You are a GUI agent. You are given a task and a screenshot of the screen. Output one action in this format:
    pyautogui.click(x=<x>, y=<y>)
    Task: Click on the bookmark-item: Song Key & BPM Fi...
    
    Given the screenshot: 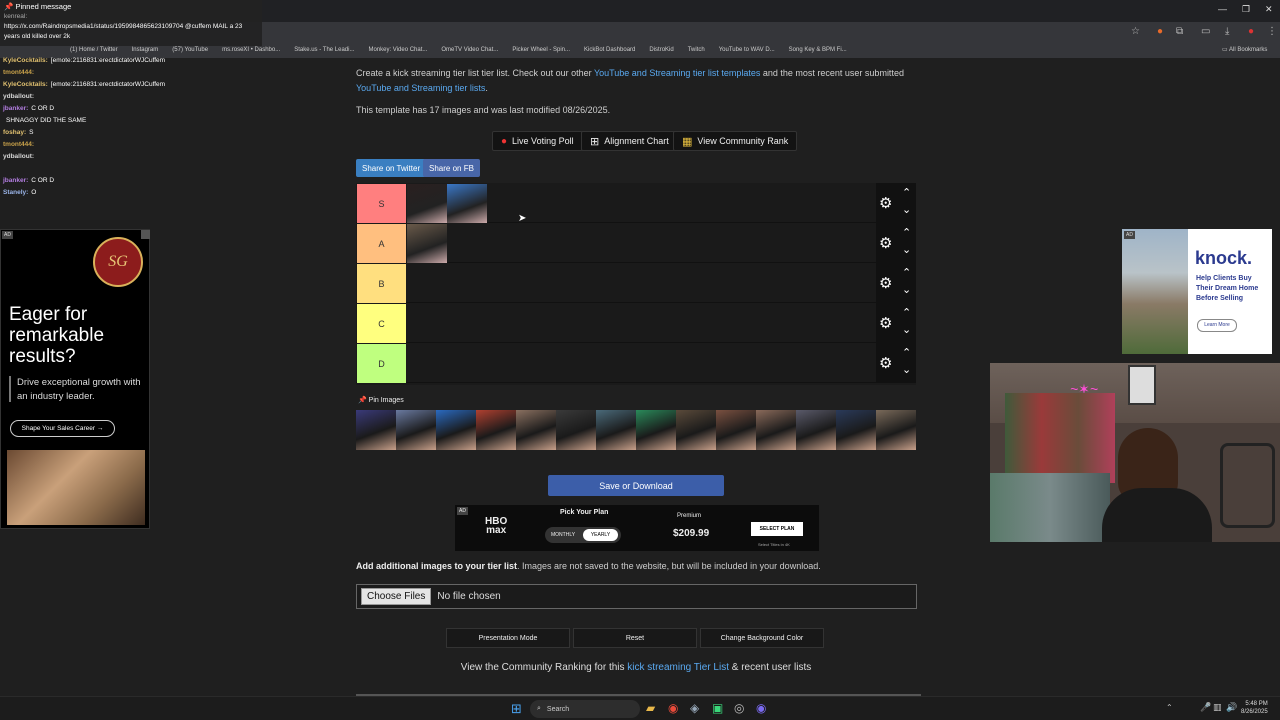 What is the action you would take?
    pyautogui.click(x=818, y=50)
    